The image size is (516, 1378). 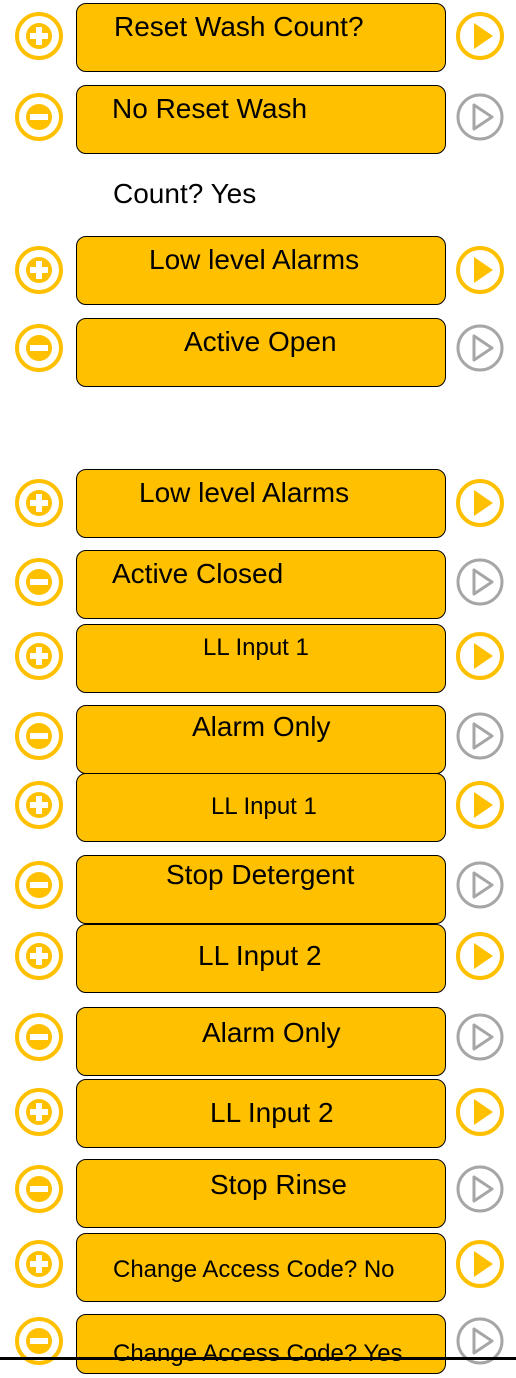 What do you see at coordinates (210, 108) in the screenshot?
I see `option-label: No Reset Wash` at bounding box center [210, 108].